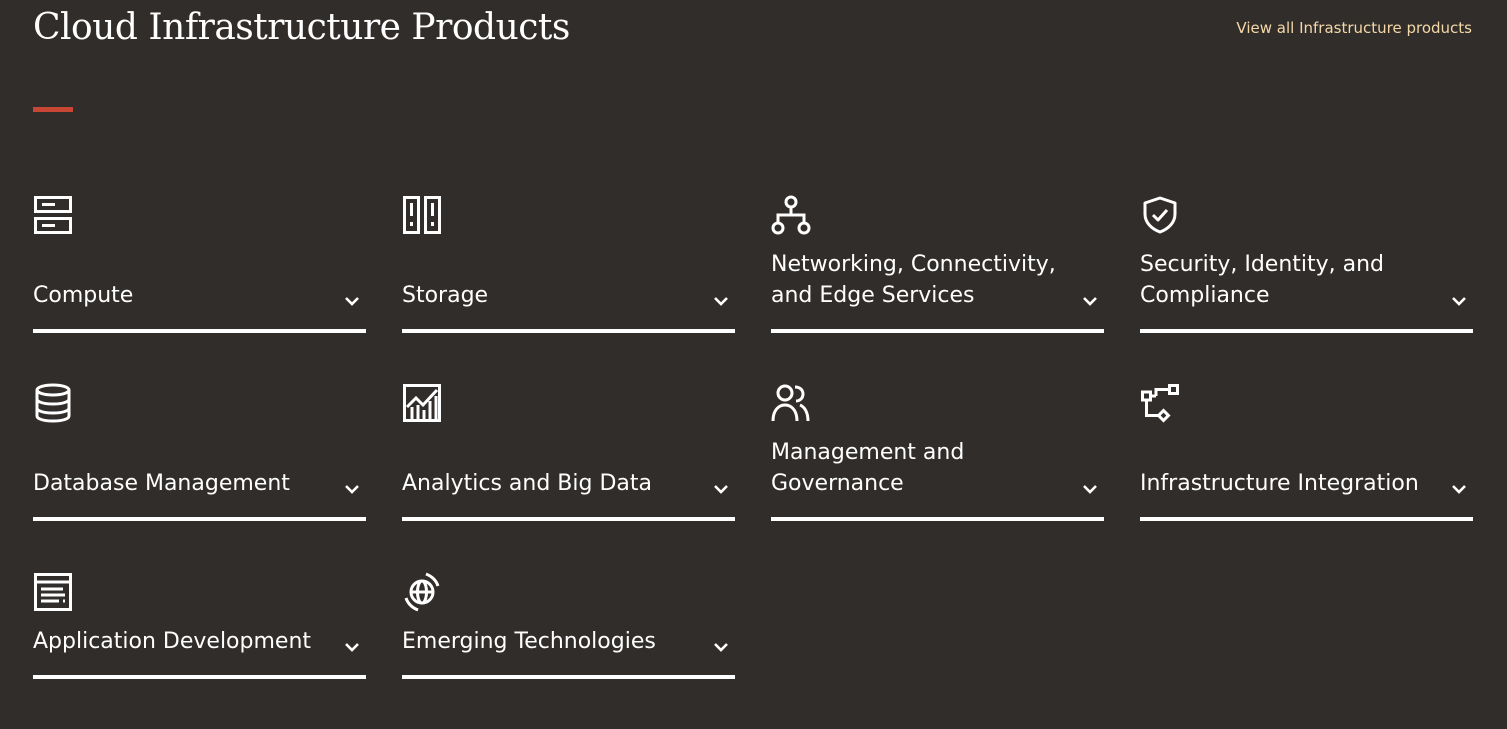 The height and width of the screenshot is (729, 1507). Describe the element at coordinates (568, 625) in the screenshot. I see `tile-emerging-technologies: Emerging Technologies` at that location.